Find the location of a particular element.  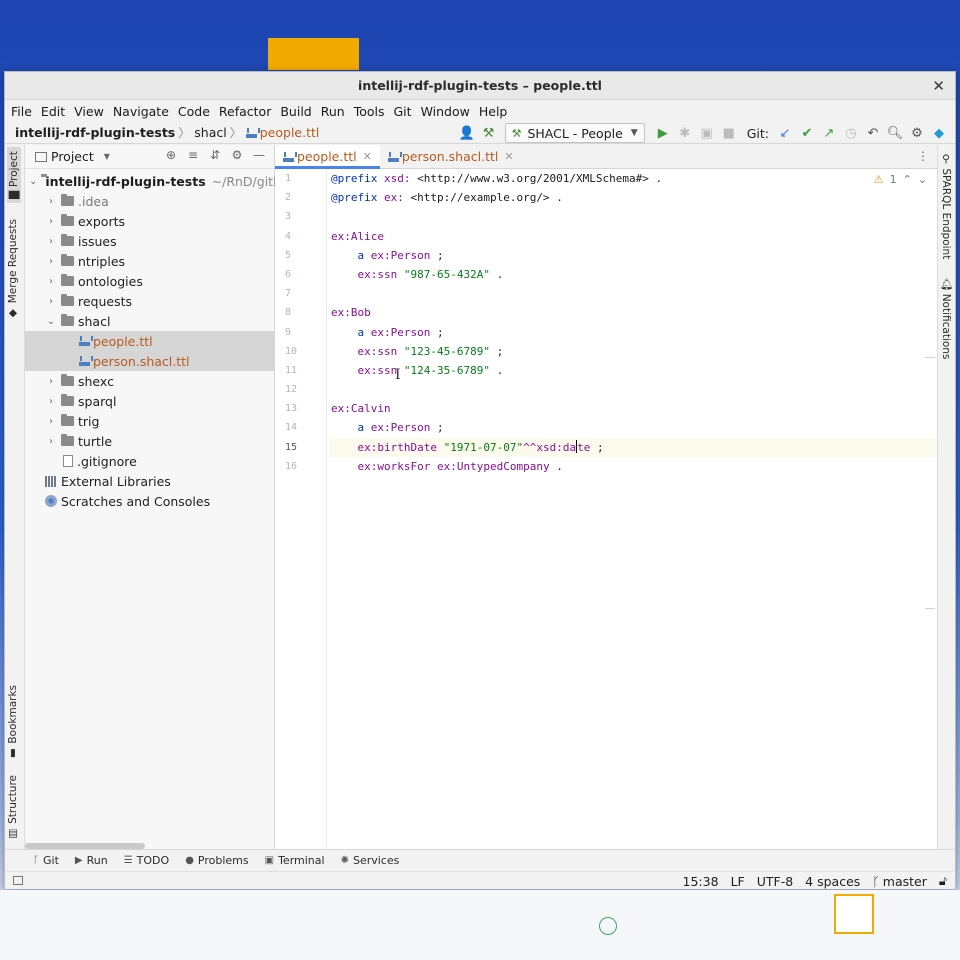

tree-folder-shacl: ⌄ shacl is located at coordinates (149, 321).